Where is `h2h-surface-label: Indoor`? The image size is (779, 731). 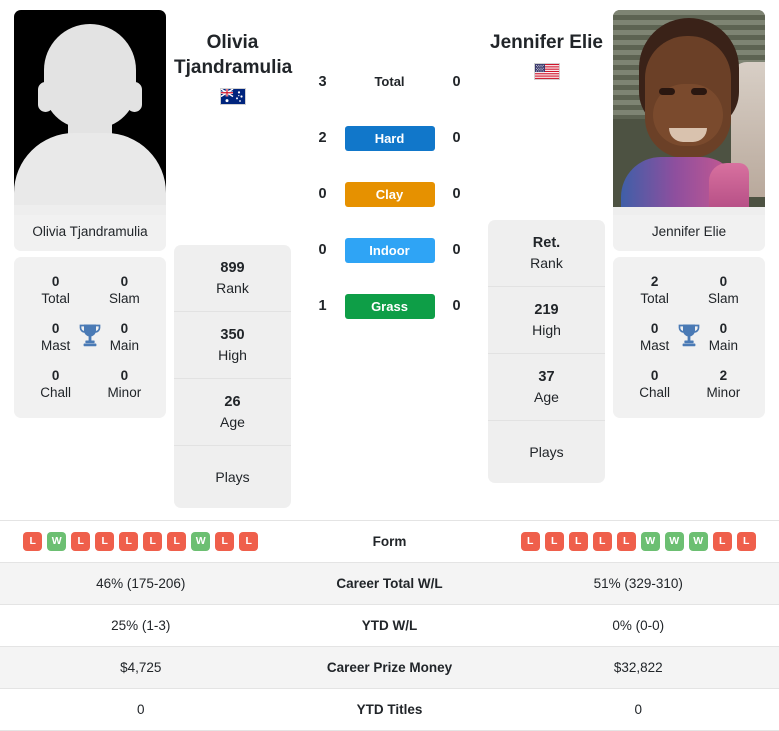 h2h-surface-label: Indoor is located at coordinates (390, 250).